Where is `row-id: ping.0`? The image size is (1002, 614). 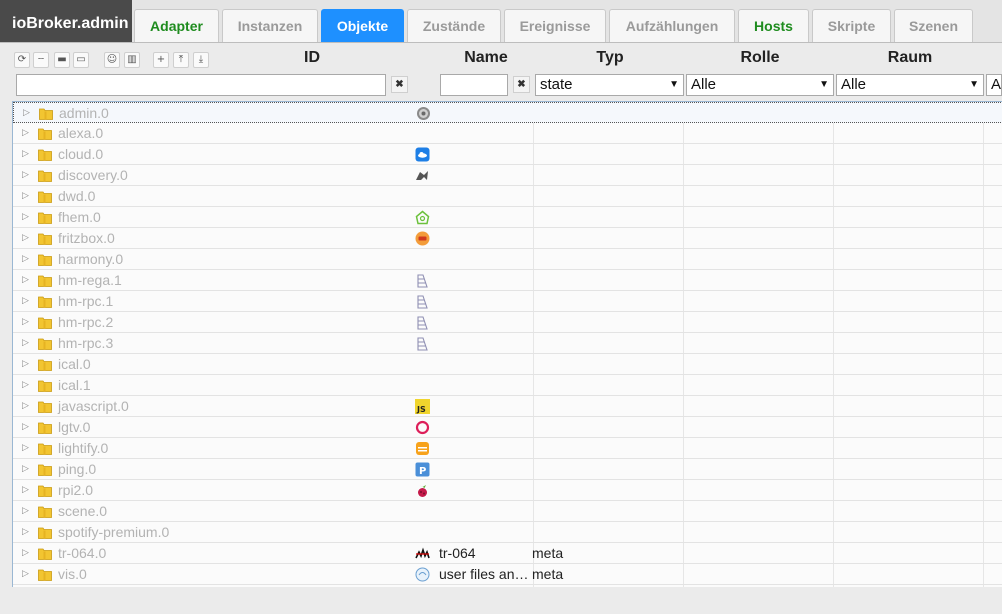 row-id: ping.0 is located at coordinates (77, 469).